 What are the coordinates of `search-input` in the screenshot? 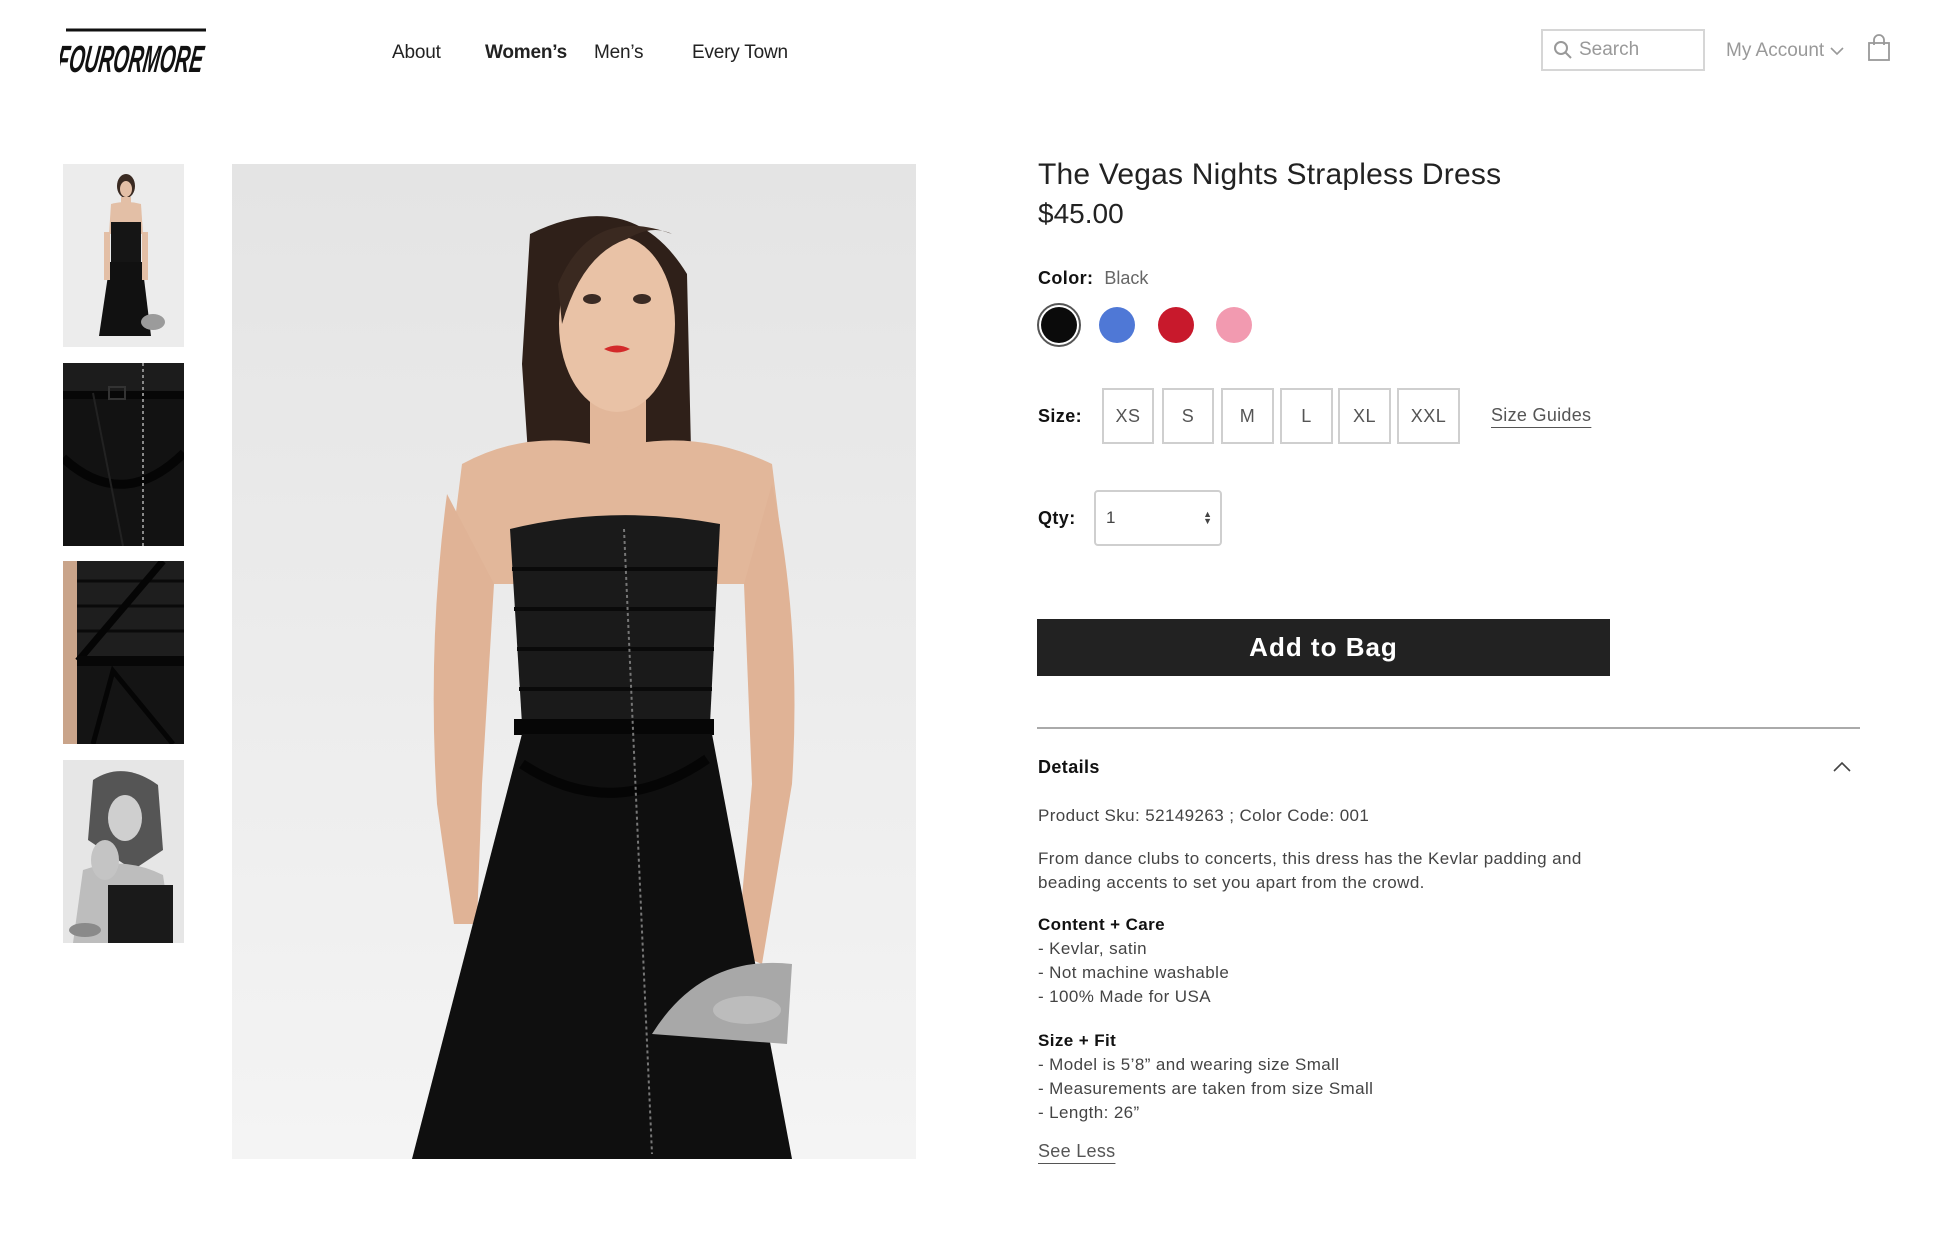 It's located at (1639, 50).